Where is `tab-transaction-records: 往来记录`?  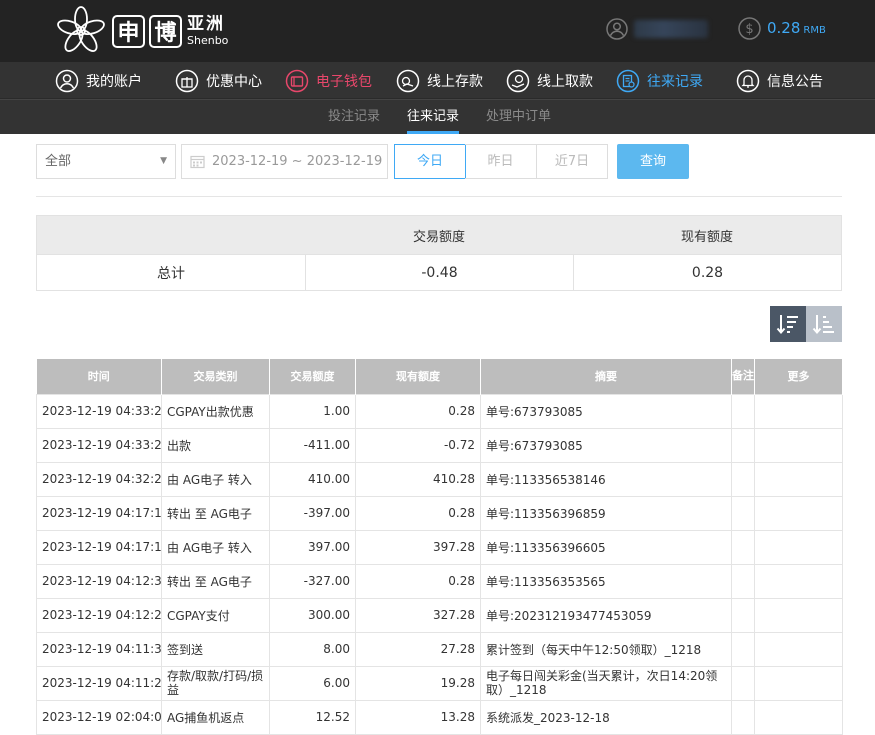 tab-transaction-records: 往来记录 is located at coordinates (433, 117).